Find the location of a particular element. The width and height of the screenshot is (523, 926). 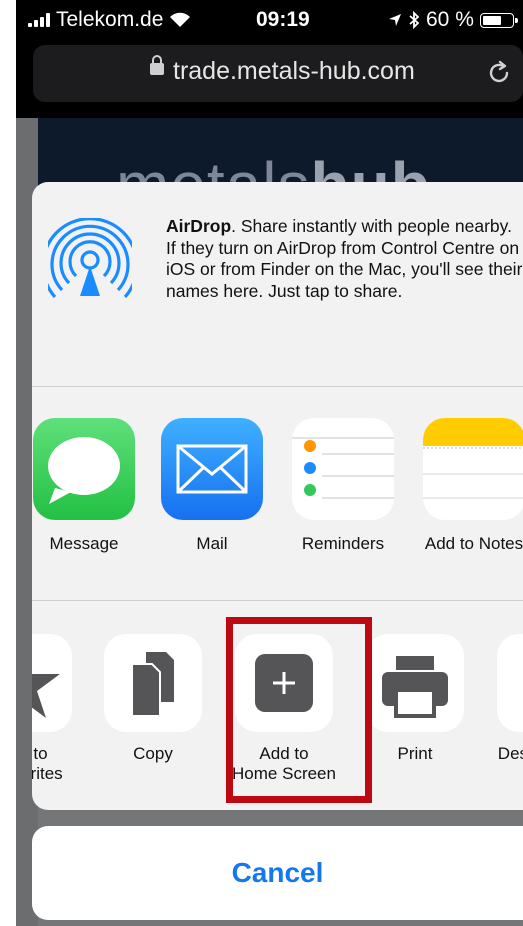

action-add-to-favourites: Add to Favourites is located at coordinates (57, 709).